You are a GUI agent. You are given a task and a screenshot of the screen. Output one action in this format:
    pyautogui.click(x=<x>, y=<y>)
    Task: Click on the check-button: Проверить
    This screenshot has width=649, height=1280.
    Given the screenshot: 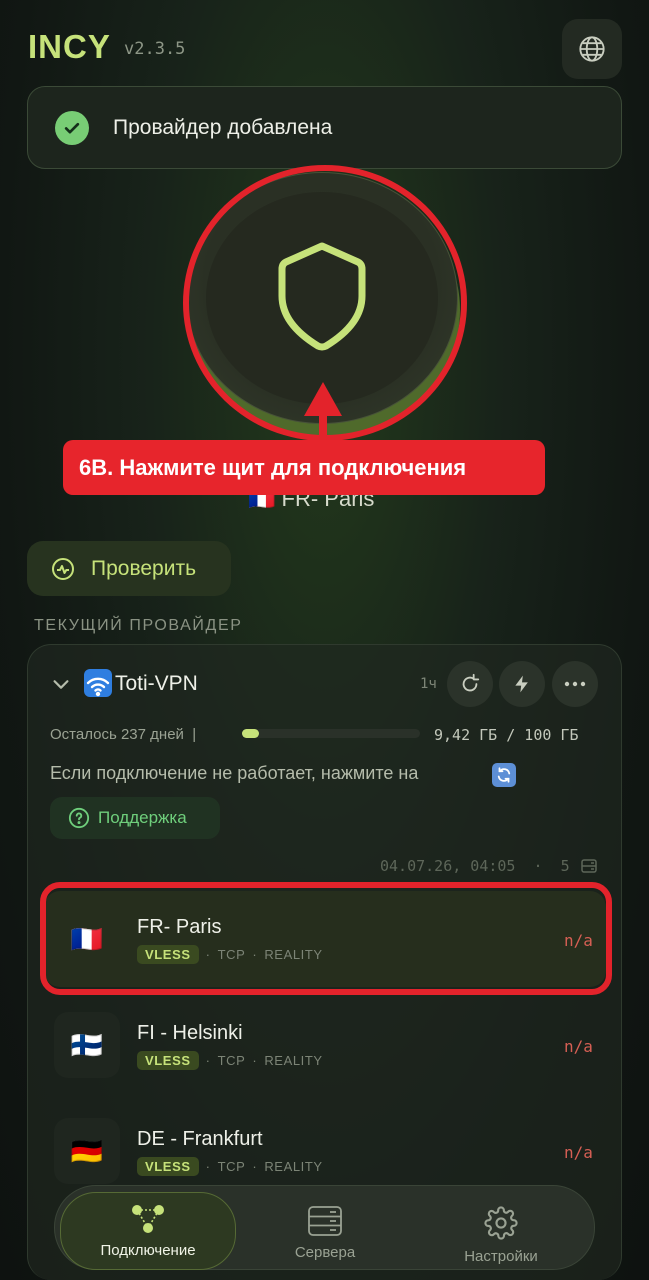 What is the action you would take?
    pyautogui.click(x=129, y=568)
    